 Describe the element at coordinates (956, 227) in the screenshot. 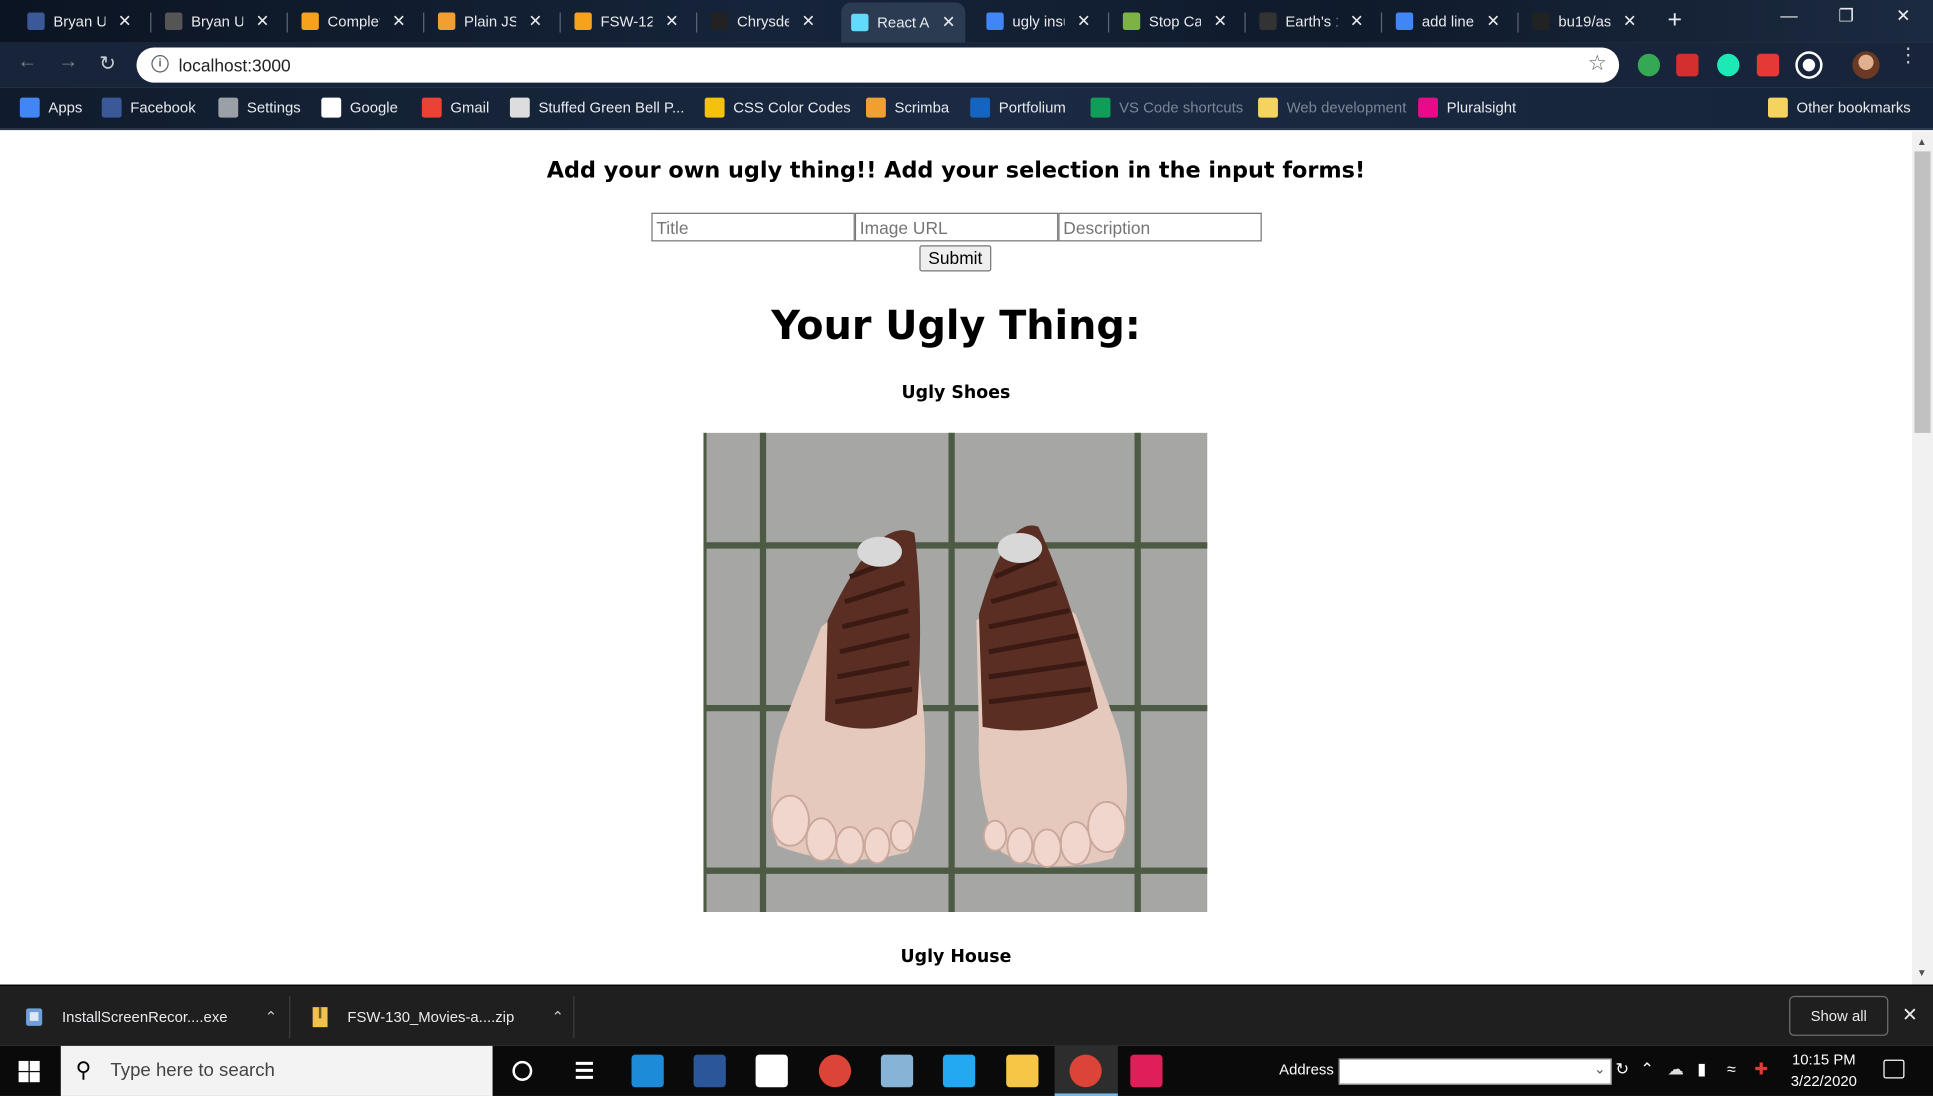

I see `image-url-input` at that location.